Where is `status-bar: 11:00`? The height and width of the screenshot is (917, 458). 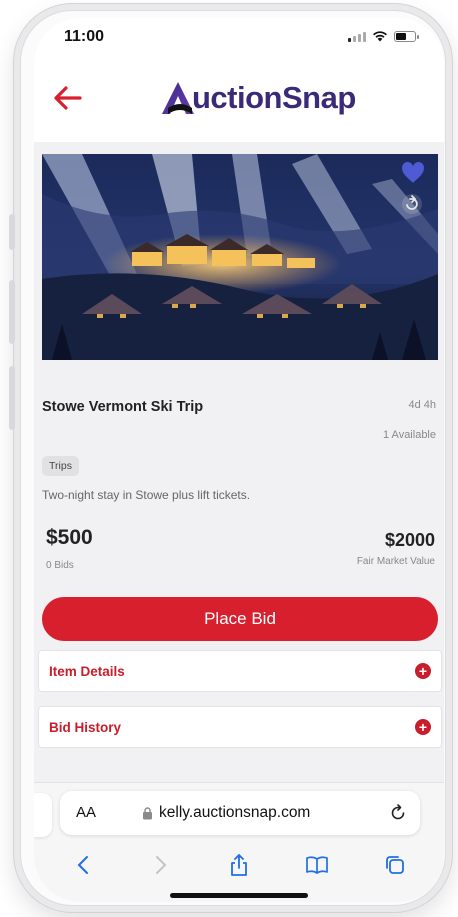
status-bar: 11:00 is located at coordinates (239, 39).